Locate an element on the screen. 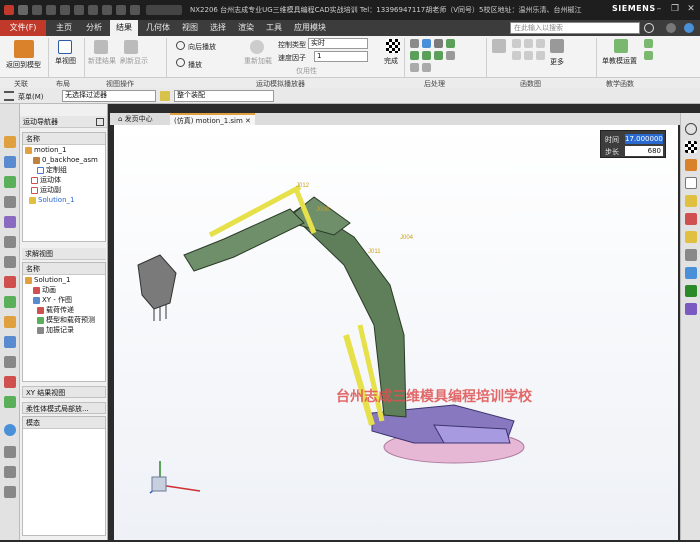 The image size is (700, 542). graph-edit-icon is located at coordinates (528, 43).